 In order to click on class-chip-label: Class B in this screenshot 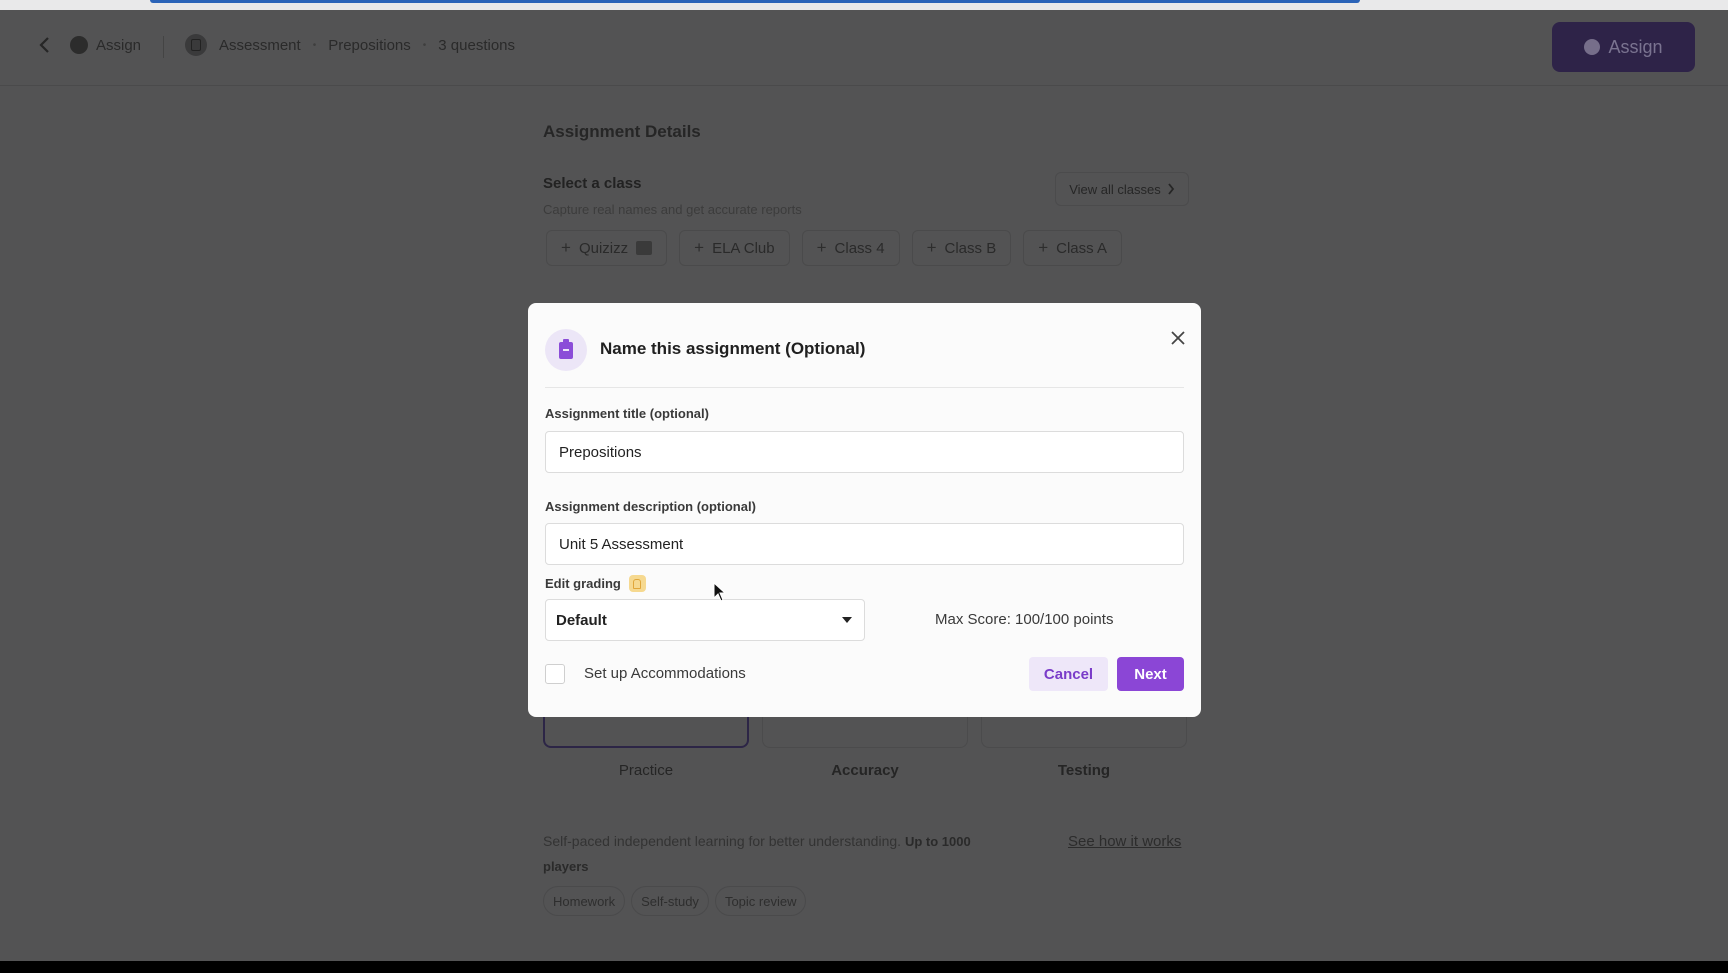, I will do `click(970, 248)`.